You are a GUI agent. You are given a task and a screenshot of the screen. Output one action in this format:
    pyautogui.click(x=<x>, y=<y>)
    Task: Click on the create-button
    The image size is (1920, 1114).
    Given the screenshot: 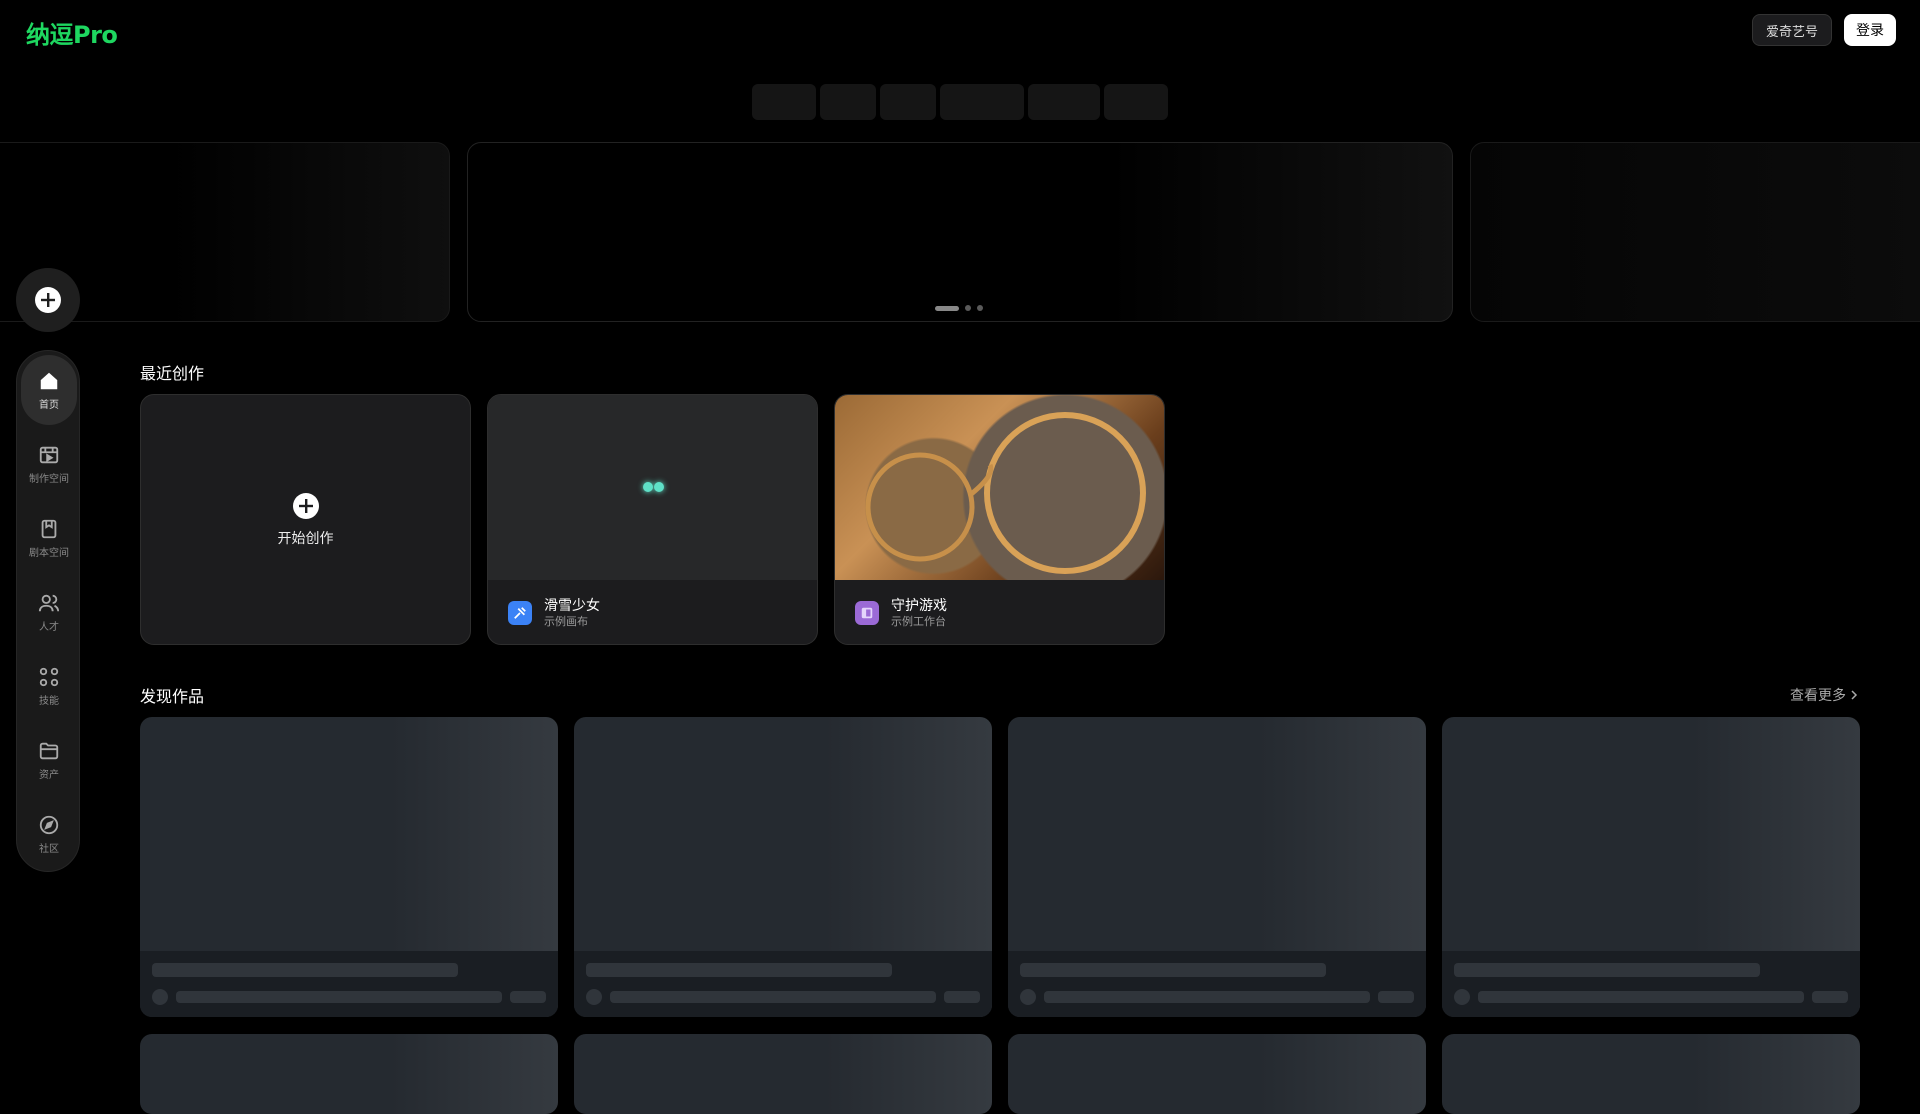 What is the action you would take?
    pyautogui.click(x=48, y=300)
    